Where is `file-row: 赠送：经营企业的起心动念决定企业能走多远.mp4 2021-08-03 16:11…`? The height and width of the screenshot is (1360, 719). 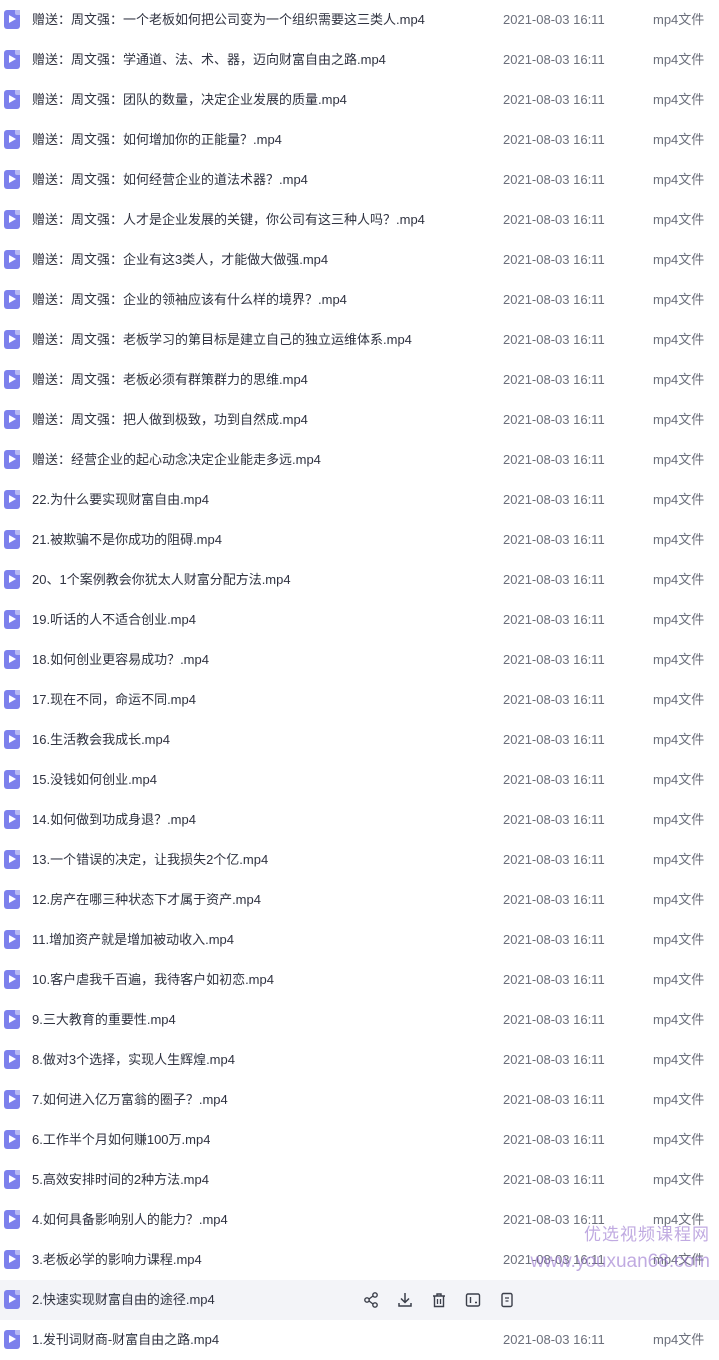 file-row: 赠送：经营企业的起心动念决定企业能走多远.mp4 2021-08-03 16:11… is located at coordinates (359, 460).